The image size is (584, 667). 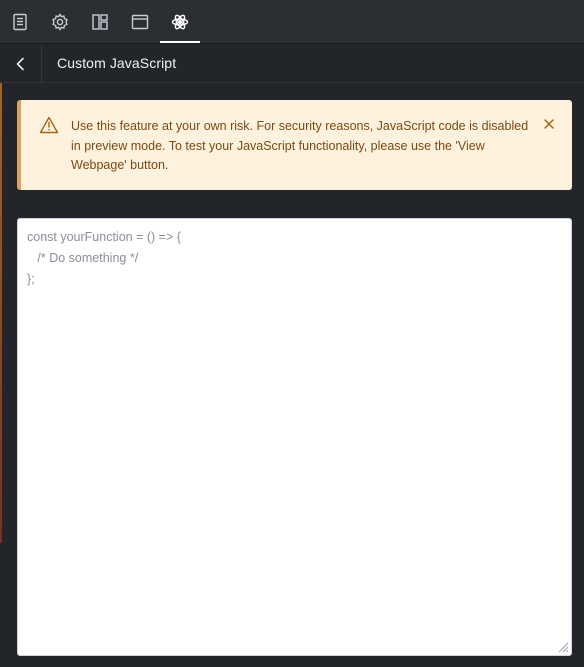 What do you see at coordinates (117, 63) in the screenshot?
I see `page-title: Custom JavaScript` at bounding box center [117, 63].